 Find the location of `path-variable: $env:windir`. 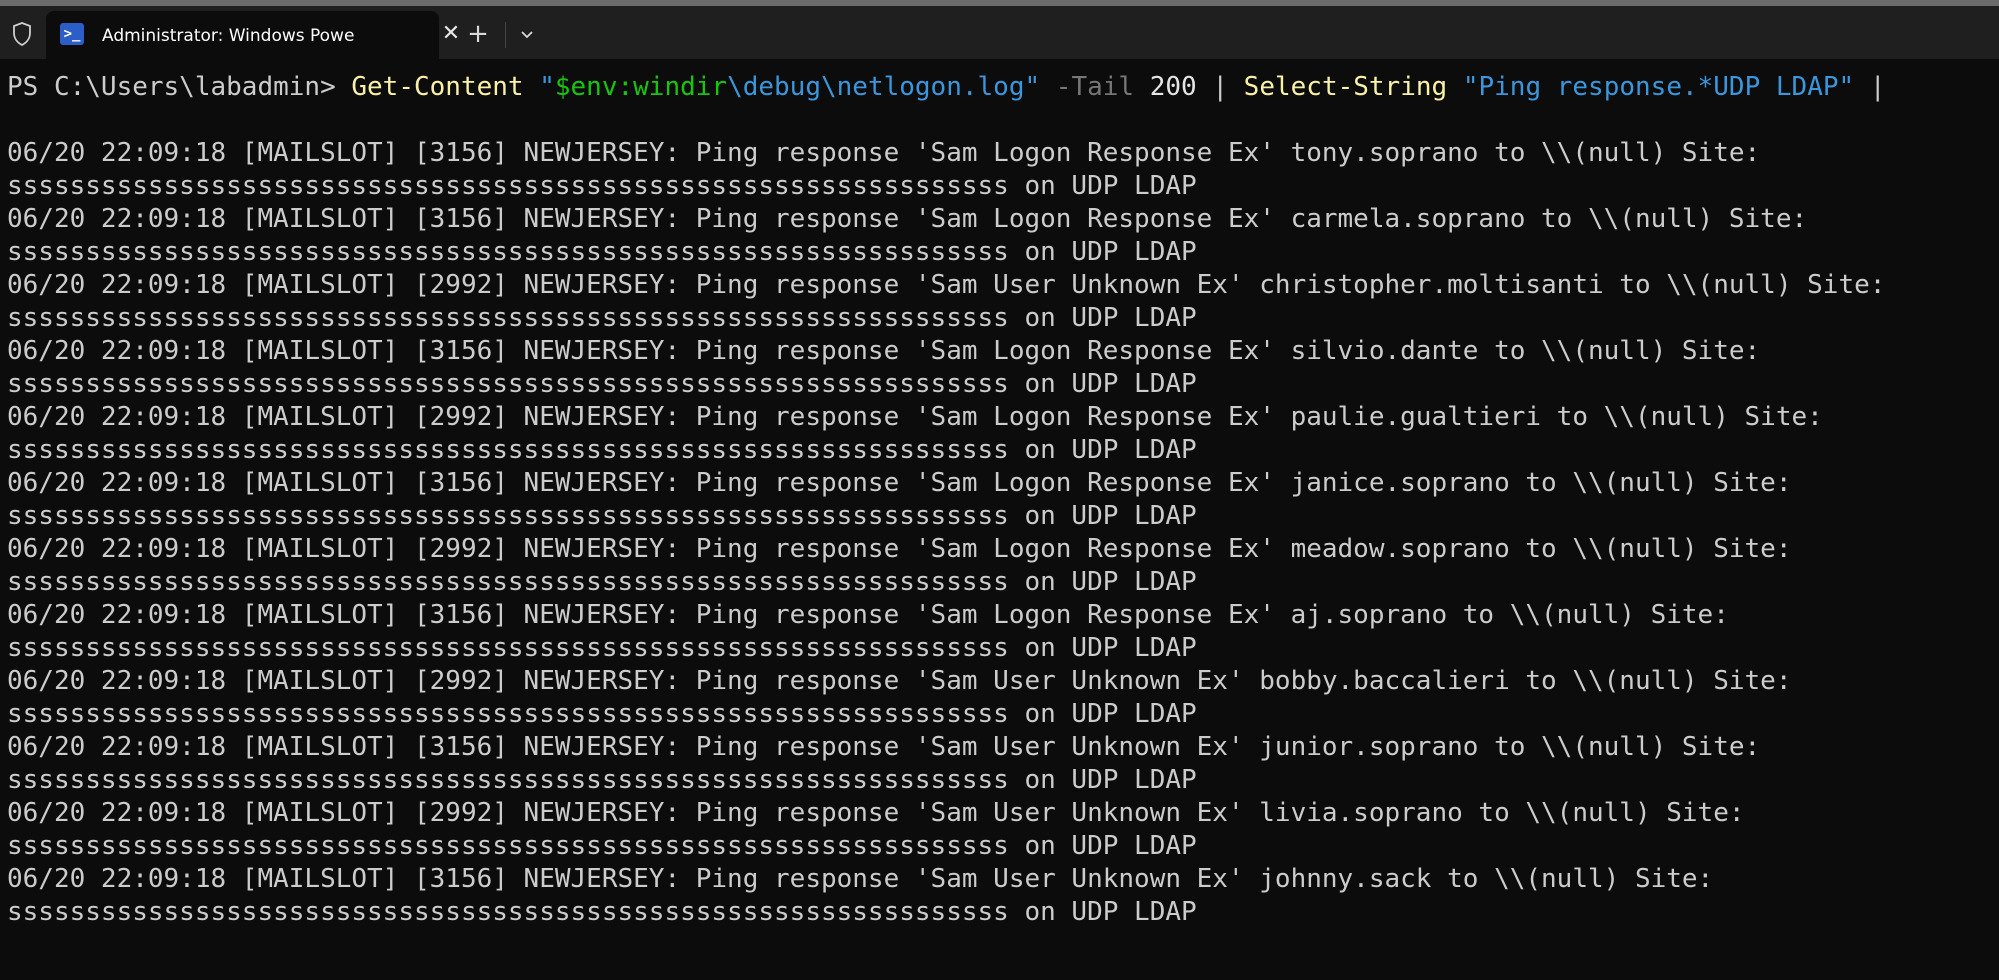

path-variable: $env:windir is located at coordinates (641, 87).